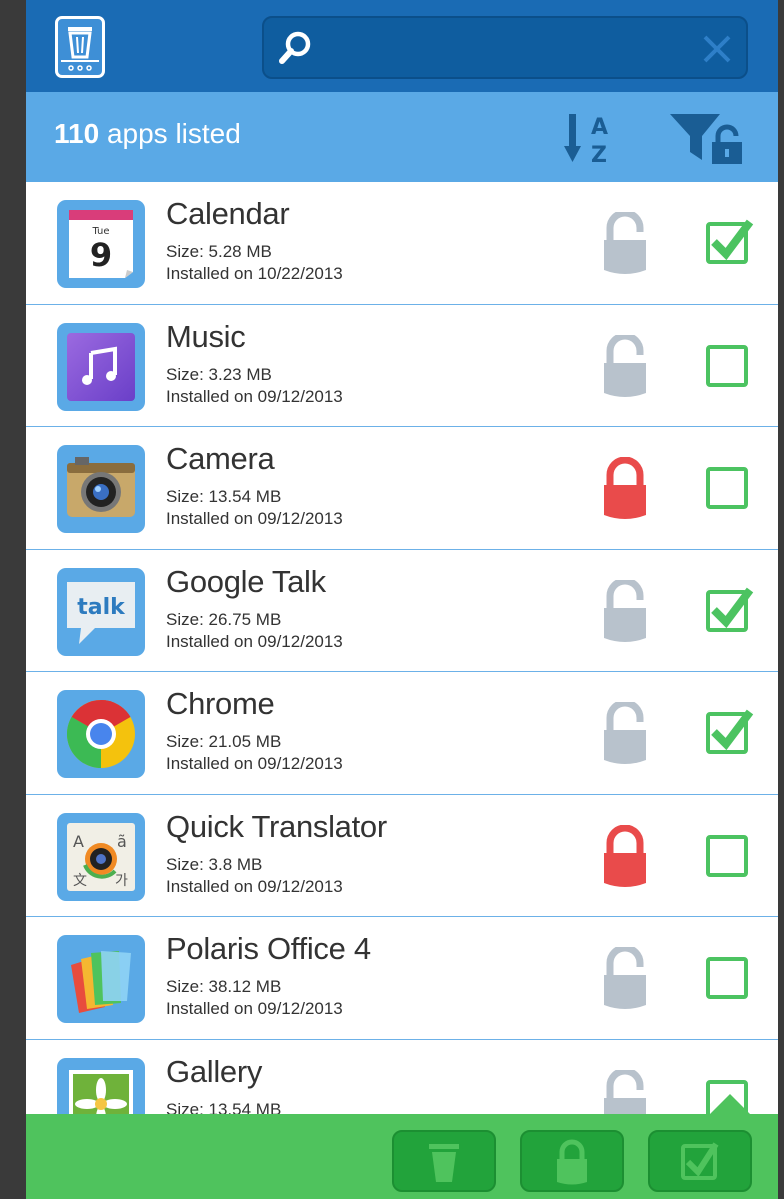  Describe the element at coordinates (214, 1071) in the screenshot. I see `app-name: Gallery` at that location.